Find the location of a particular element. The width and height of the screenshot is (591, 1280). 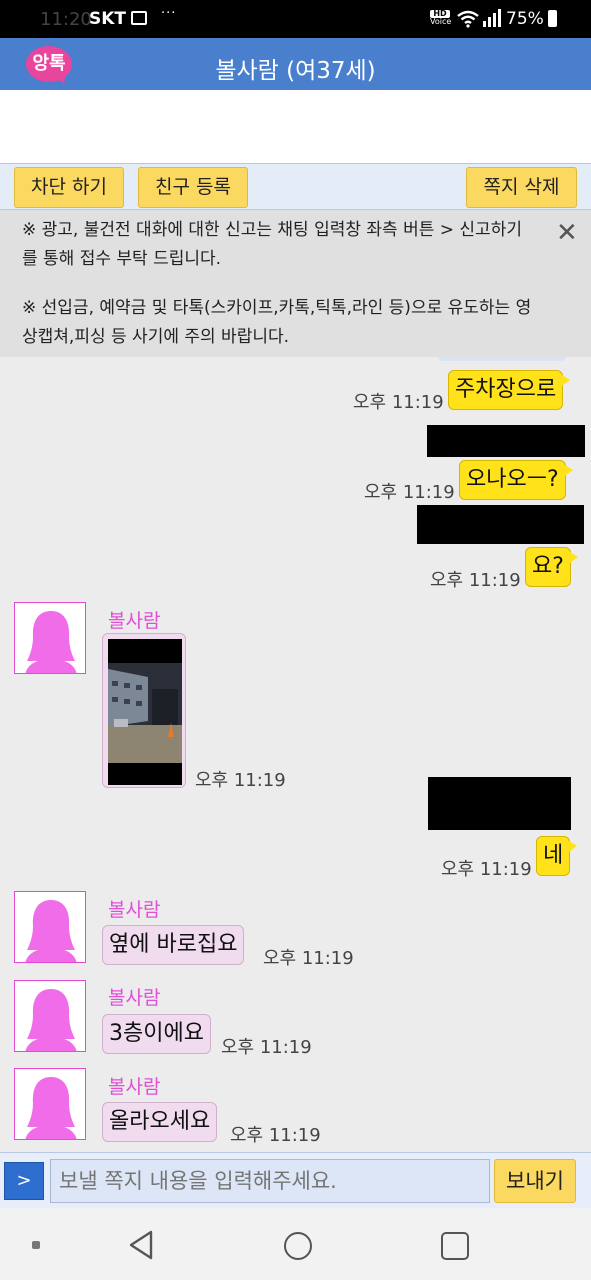

battery-icon is located at coordinates (552, 18).